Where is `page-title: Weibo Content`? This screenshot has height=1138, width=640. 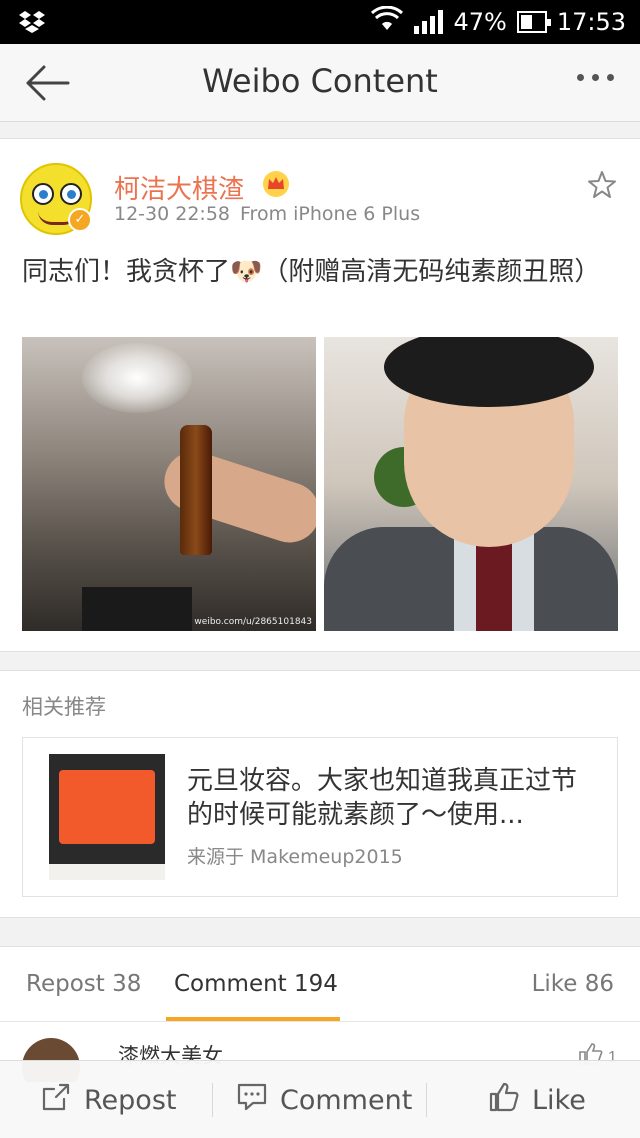
page-title: Weibo Content is located at coordinates (320, 81).